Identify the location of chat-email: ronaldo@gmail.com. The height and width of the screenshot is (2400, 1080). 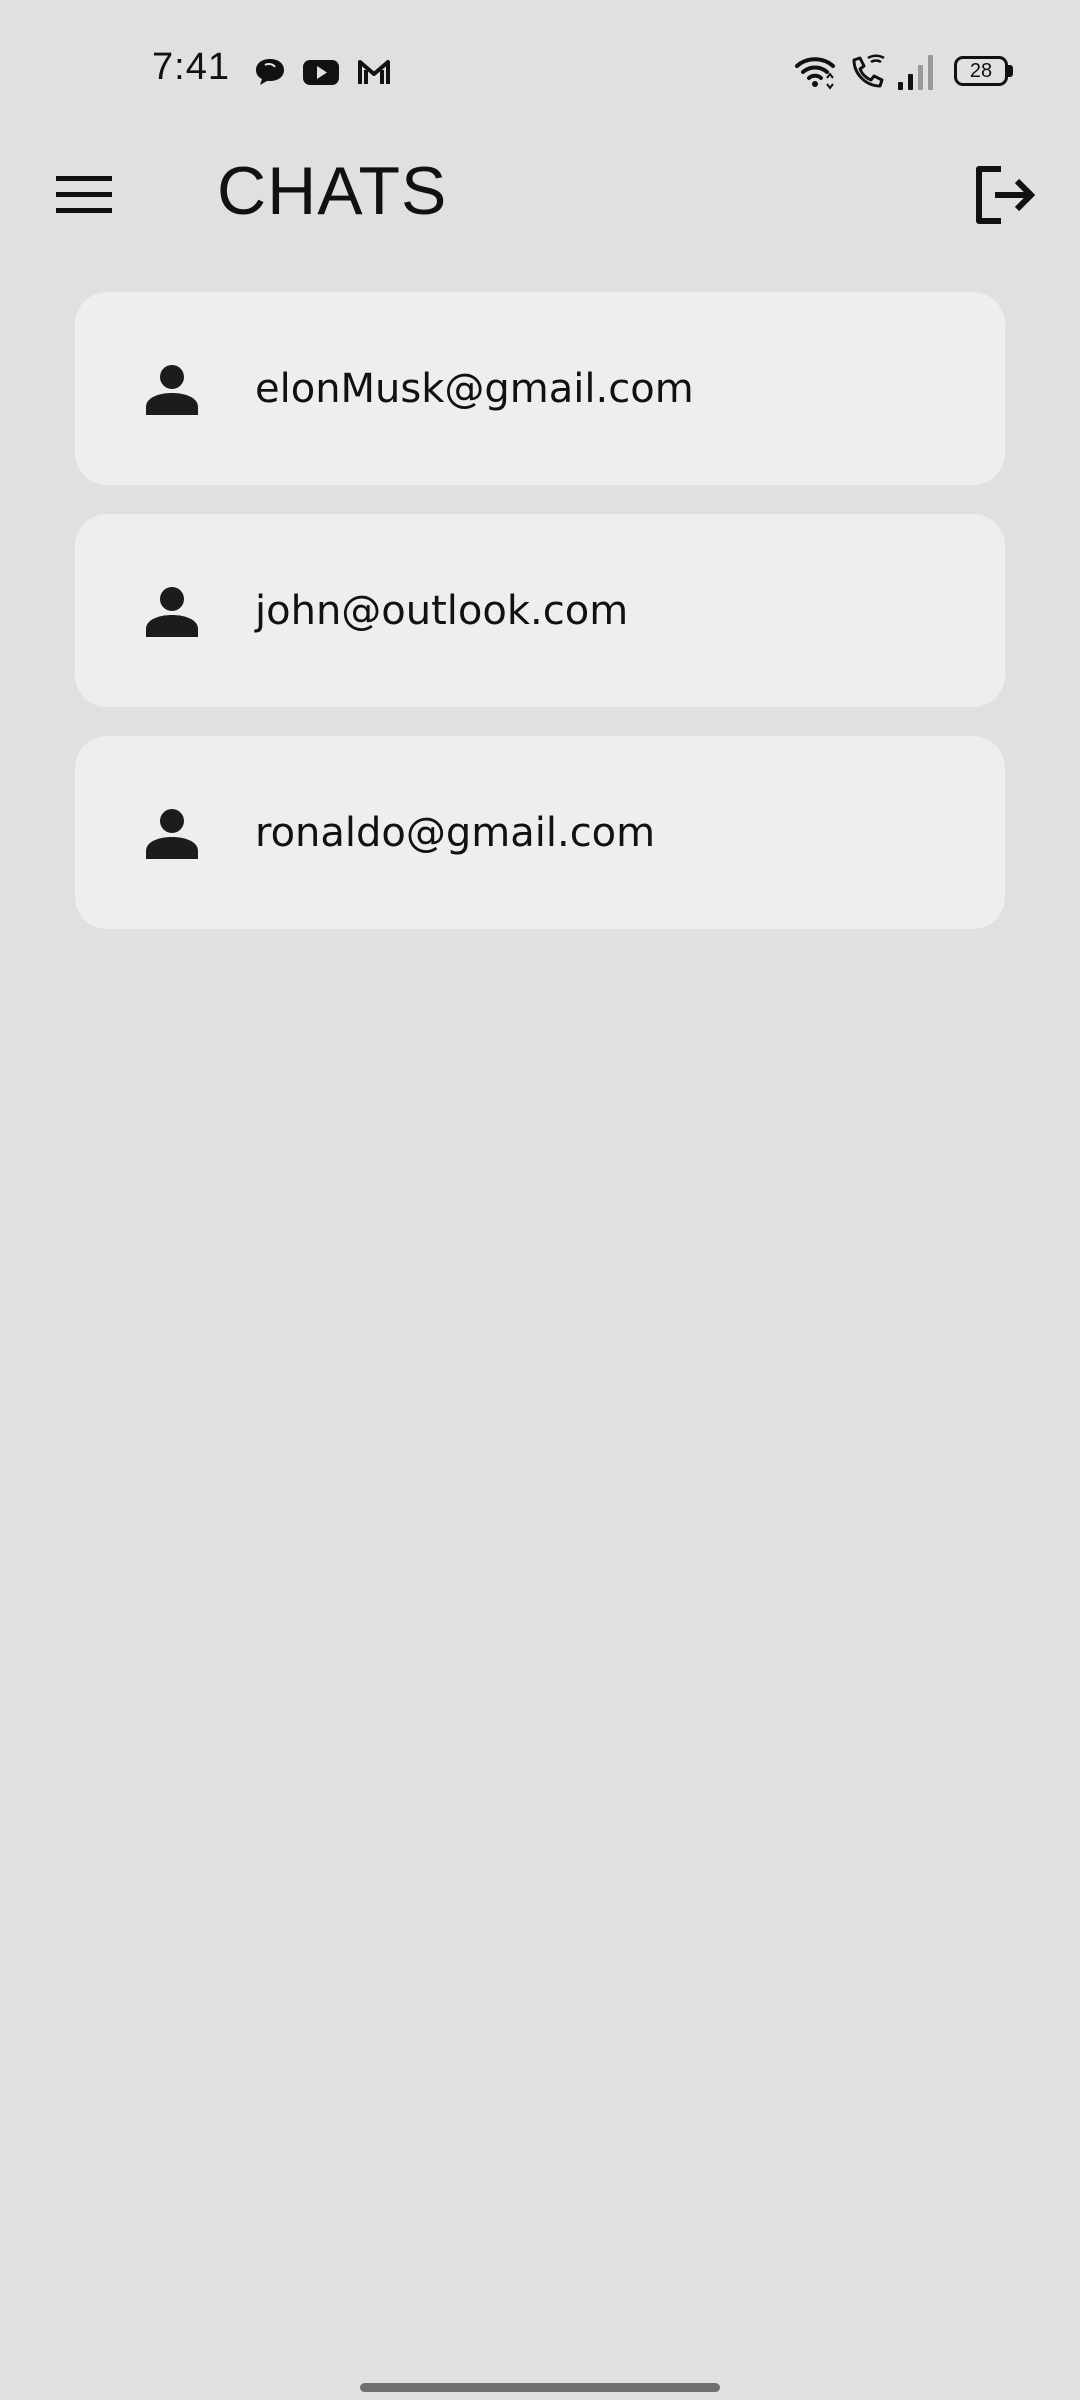
(455, 832).